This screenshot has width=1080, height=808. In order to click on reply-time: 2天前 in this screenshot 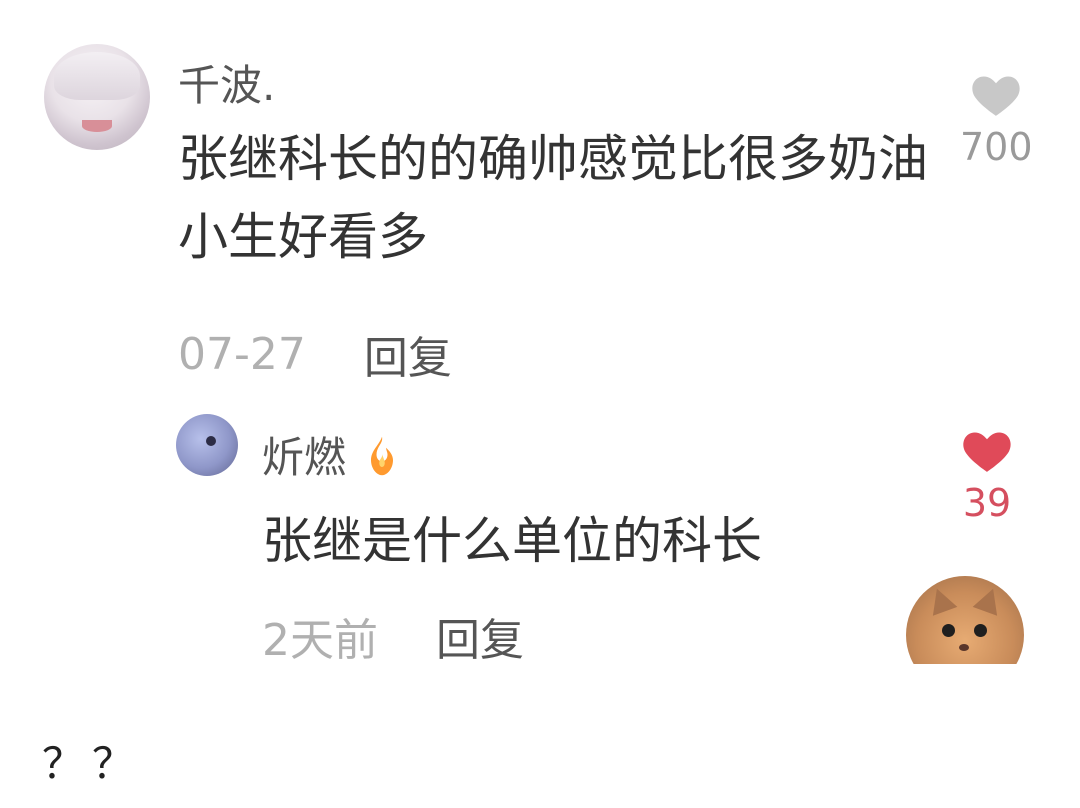, I will do `click(320, 639)`.